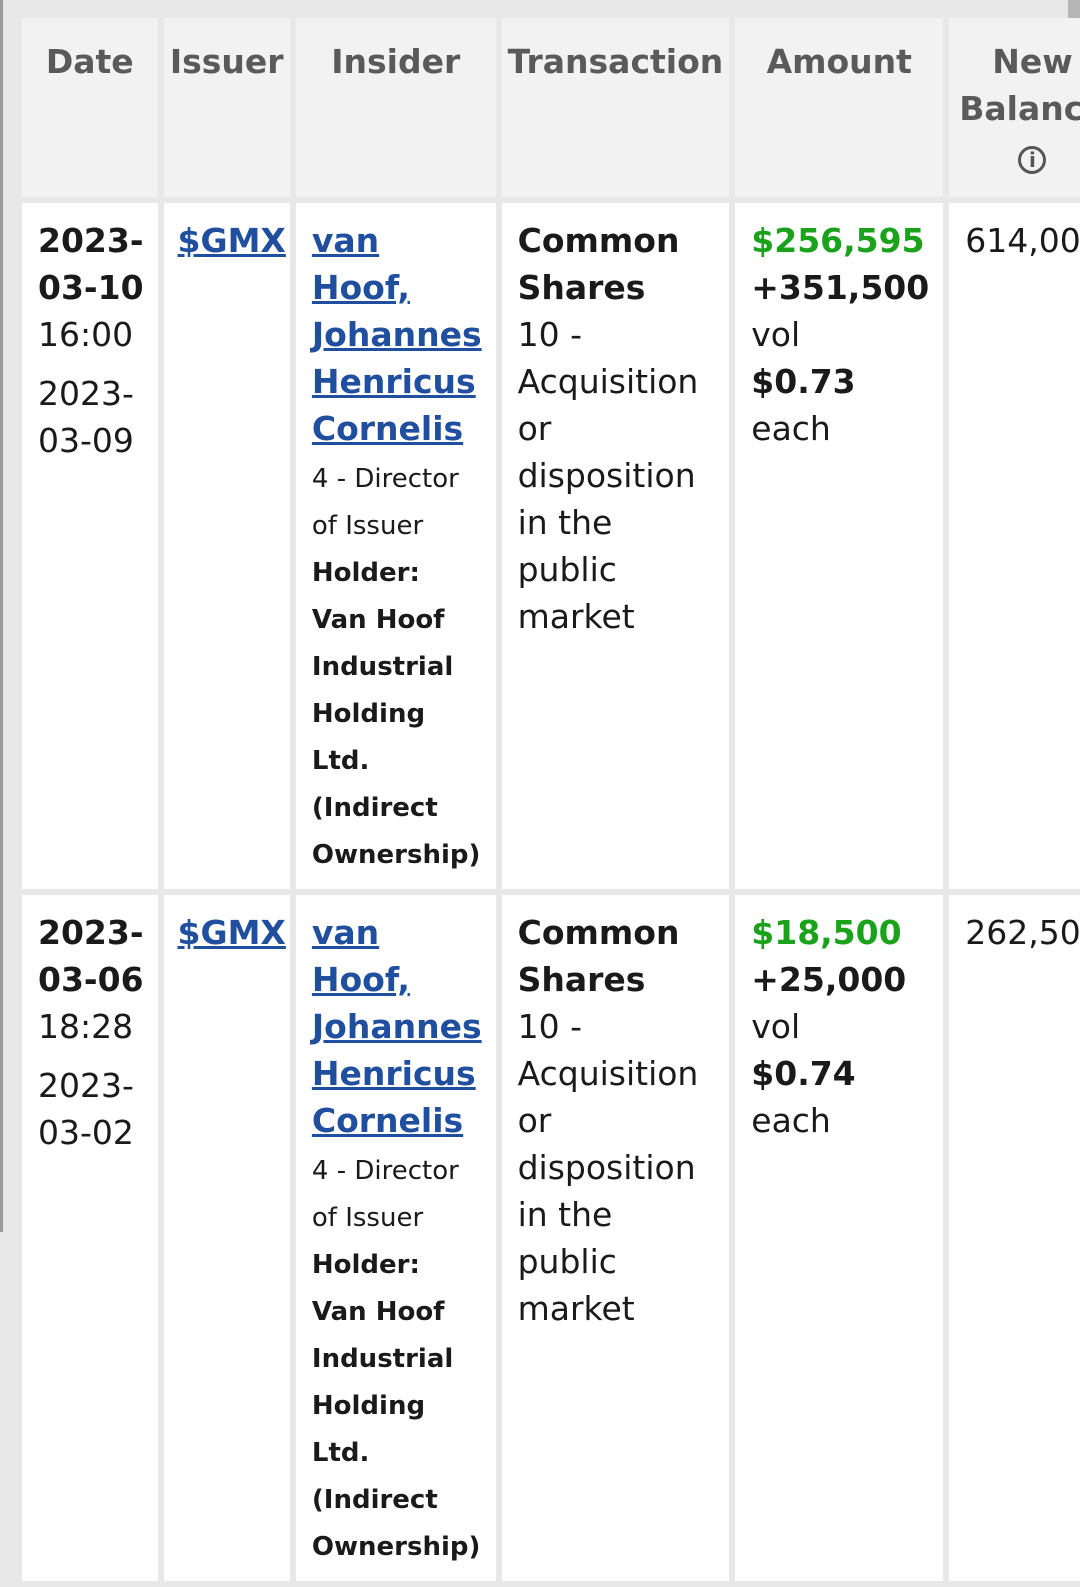 The width and height of the screenshot is (1080, 1587). I want to click on trade-date: 2023-03-02, so click(86, 1109).